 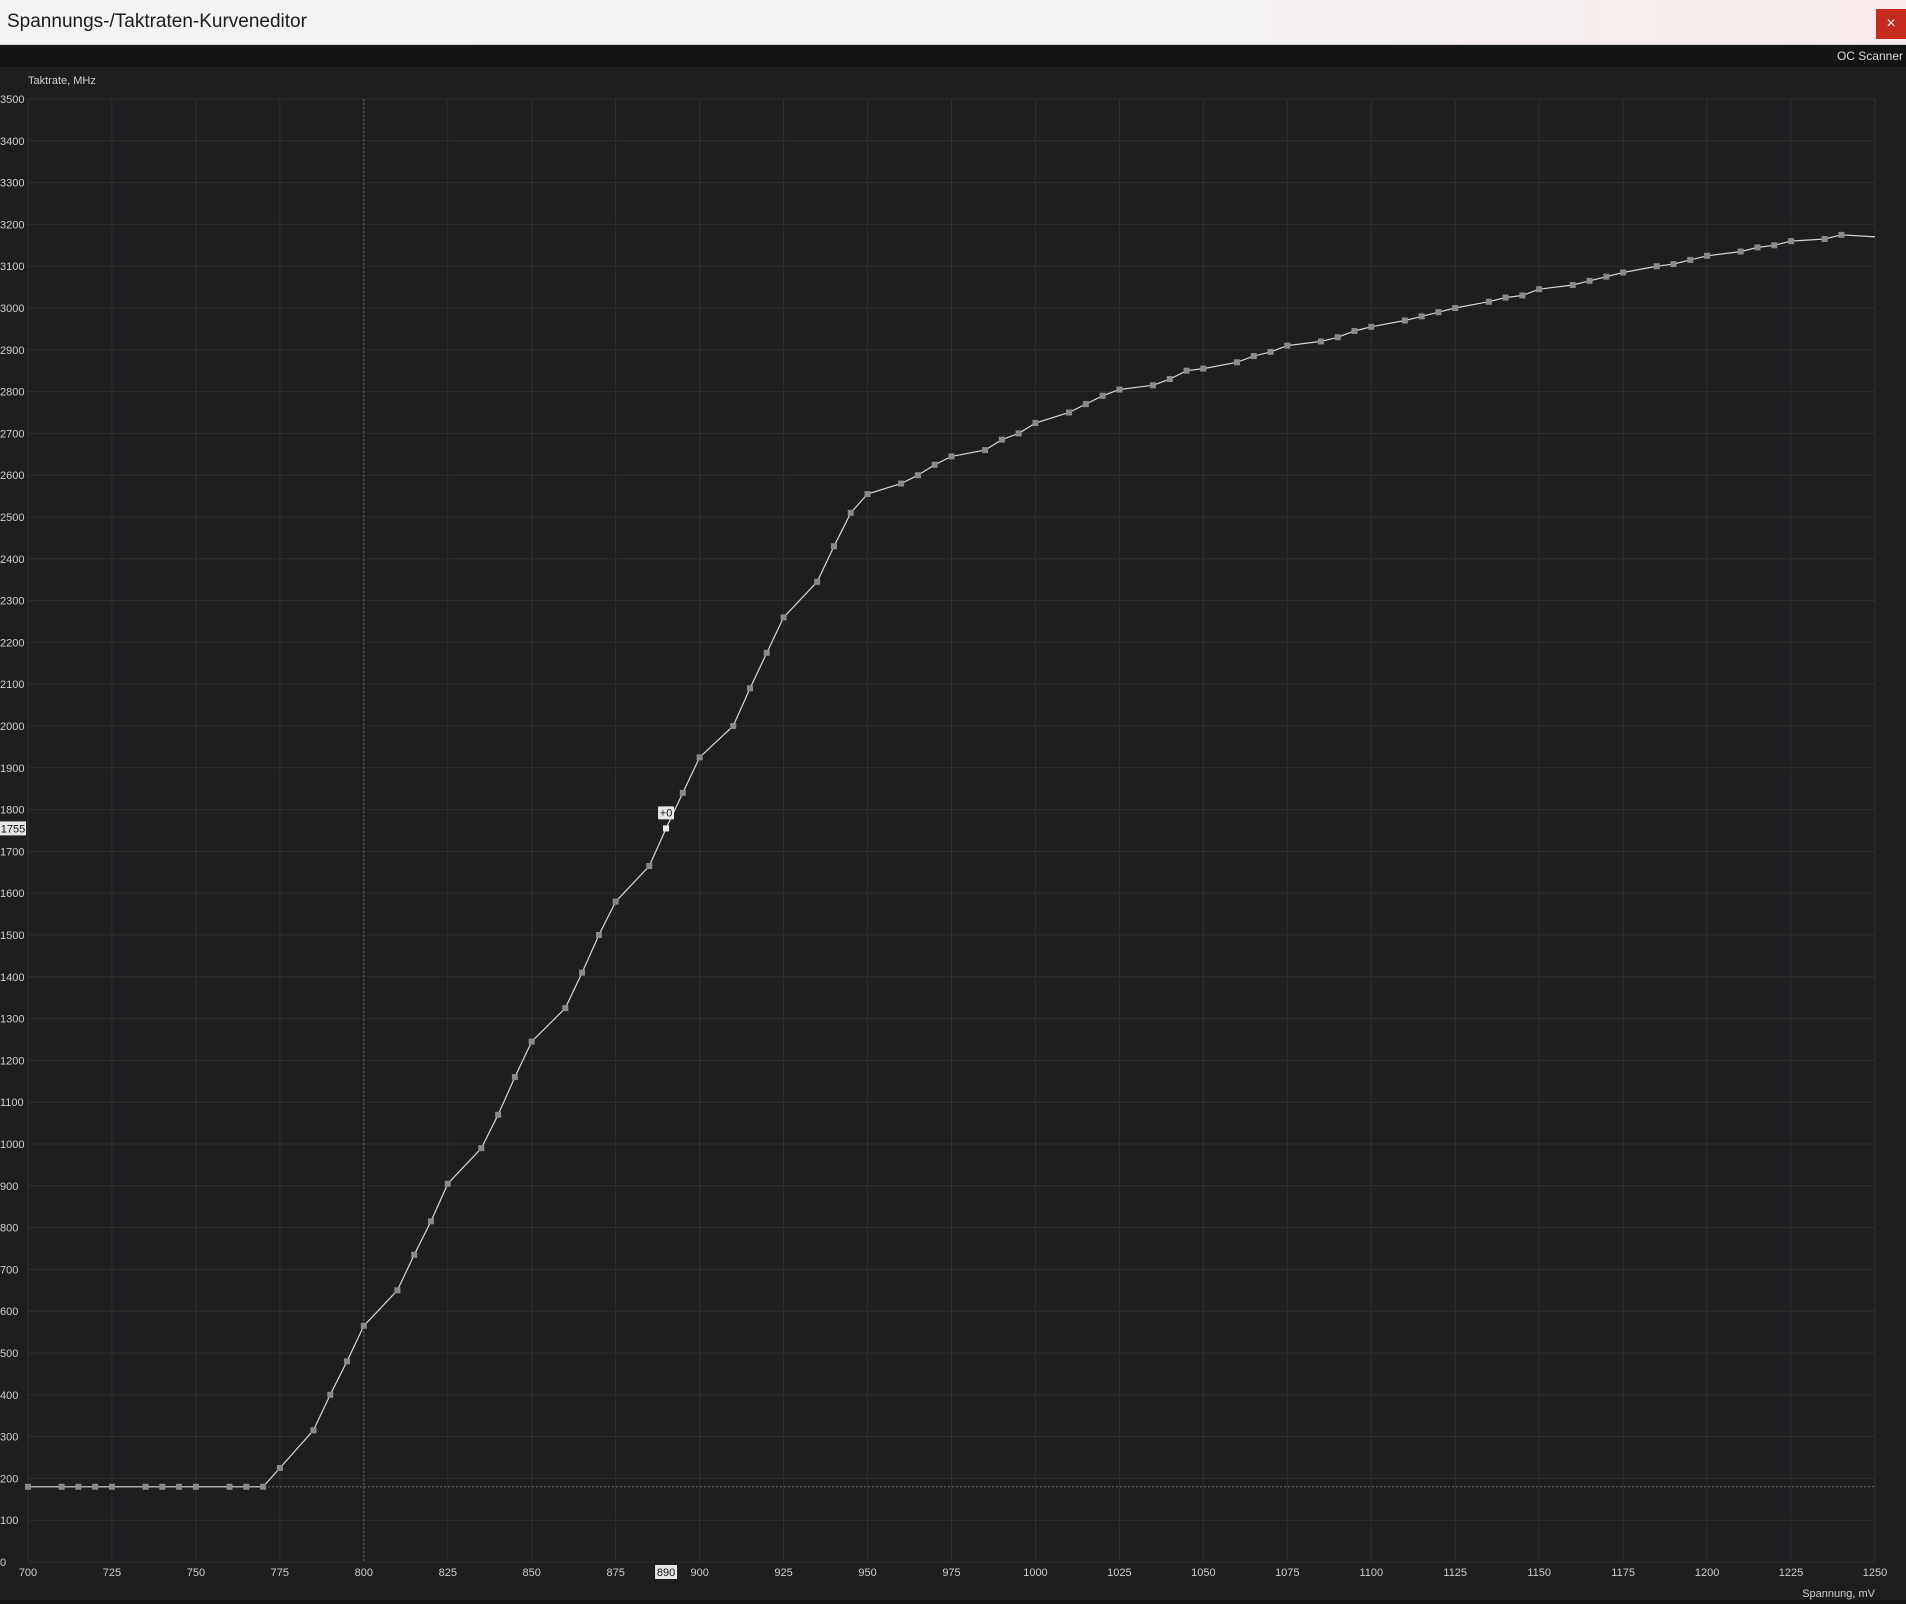 What do you see at coordinates (12, 1145) in the screenshot?
I see `y-tick-label: 1000` at bounding box center [12, 1145].